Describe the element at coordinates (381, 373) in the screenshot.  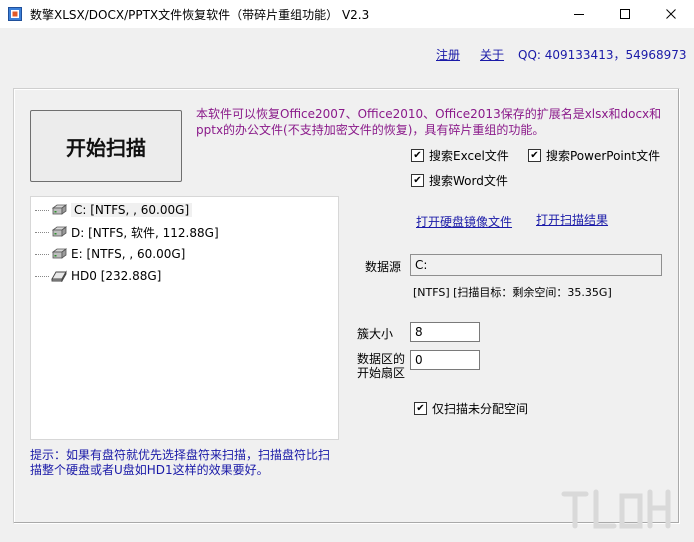
I see `start-sector-label-line2: 开始扇区` at that location.